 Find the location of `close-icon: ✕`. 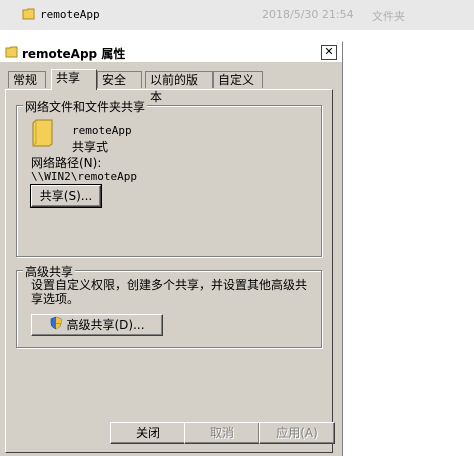

close-icon: ✕ is located at coordinates (329, 51).